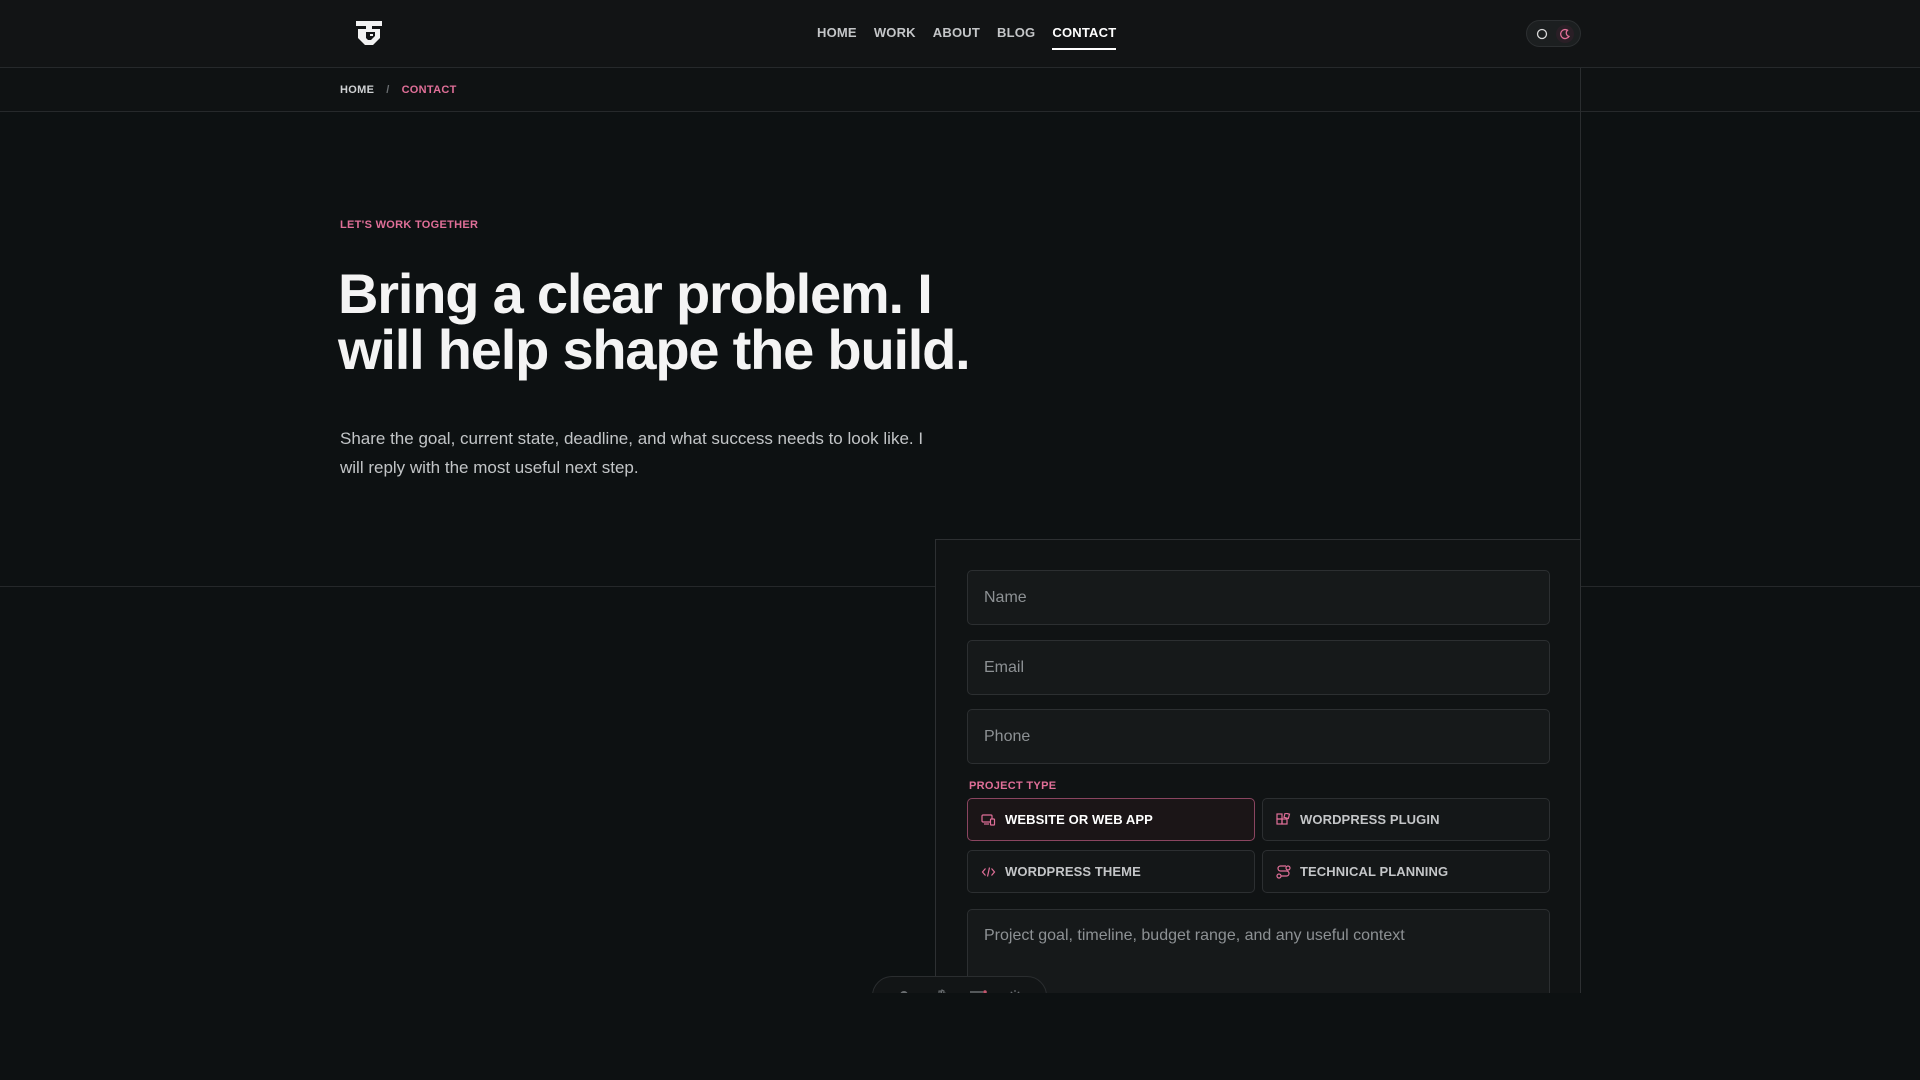 This screenshot has width=1920, height=1080. I want to click on code-icon, so click(988, 871).